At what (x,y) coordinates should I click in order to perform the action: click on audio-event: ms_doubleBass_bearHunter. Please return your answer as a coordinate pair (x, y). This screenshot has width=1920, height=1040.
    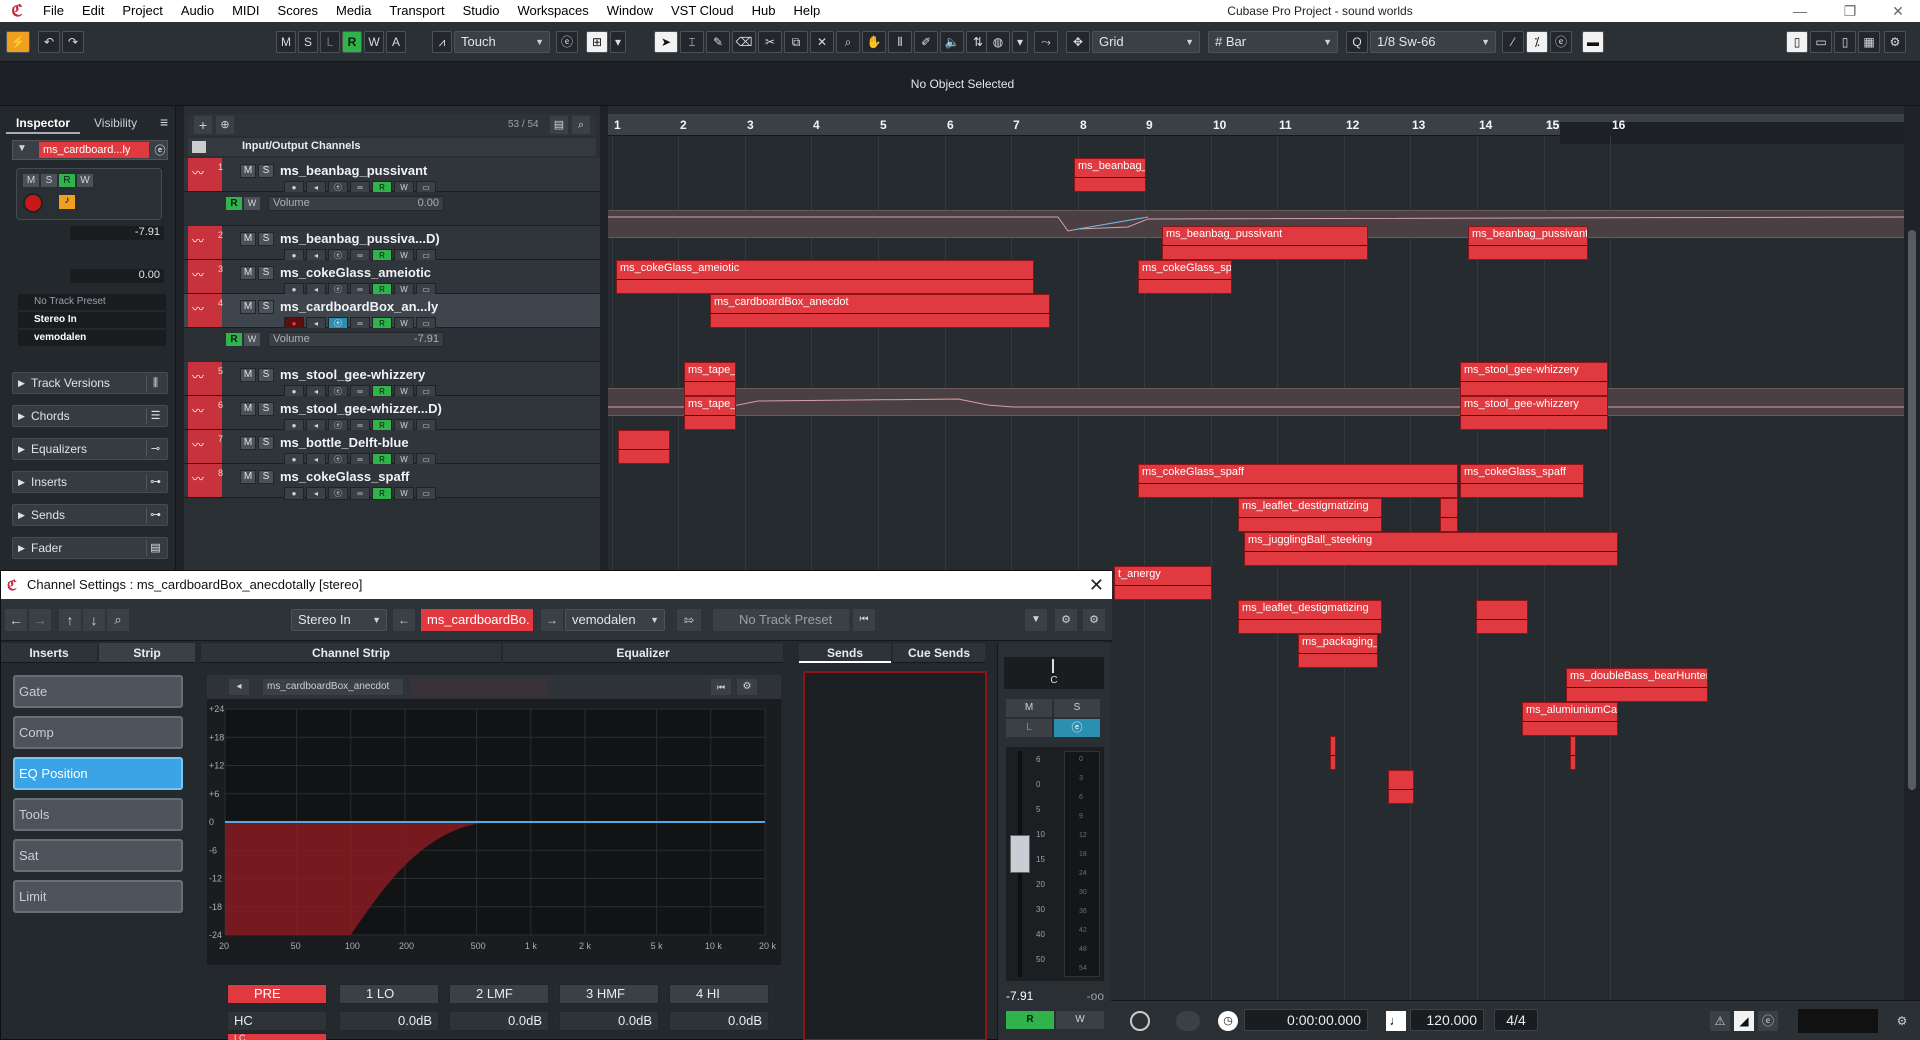
    Looking at the image, I should click on (1637, 685).